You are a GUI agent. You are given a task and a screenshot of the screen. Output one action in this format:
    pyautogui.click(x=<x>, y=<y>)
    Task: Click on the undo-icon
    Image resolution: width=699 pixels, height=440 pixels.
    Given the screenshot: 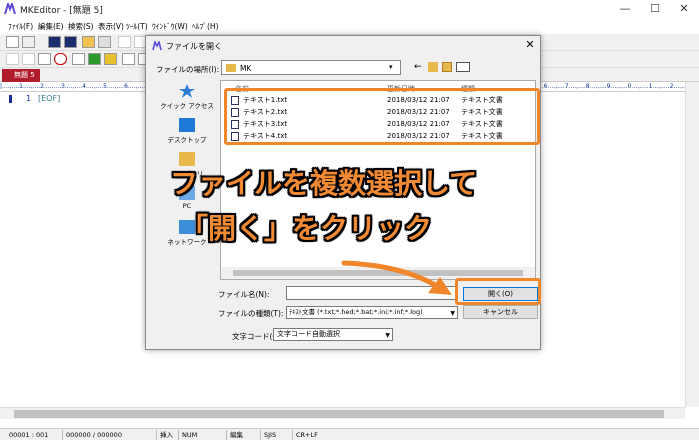 What is the action you would take?
    pyautogui.click(x=124, y=42)
    